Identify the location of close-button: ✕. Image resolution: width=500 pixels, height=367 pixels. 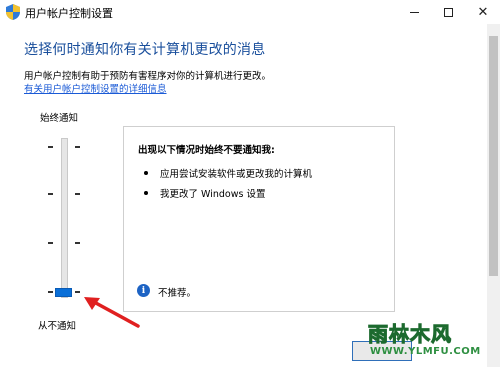
(483, 12).